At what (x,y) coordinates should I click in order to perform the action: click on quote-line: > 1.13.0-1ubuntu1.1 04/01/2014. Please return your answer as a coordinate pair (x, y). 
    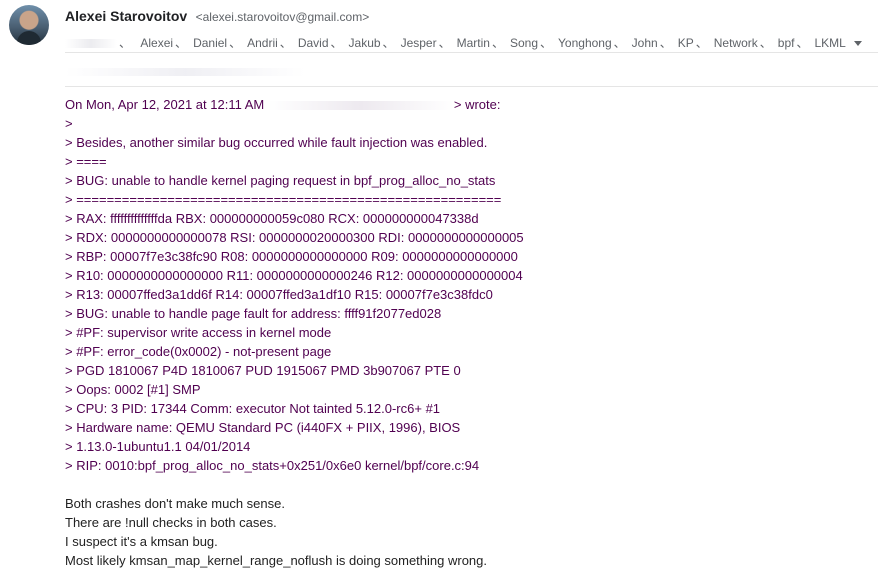
    Looking at the image, I should click on (158, 446).